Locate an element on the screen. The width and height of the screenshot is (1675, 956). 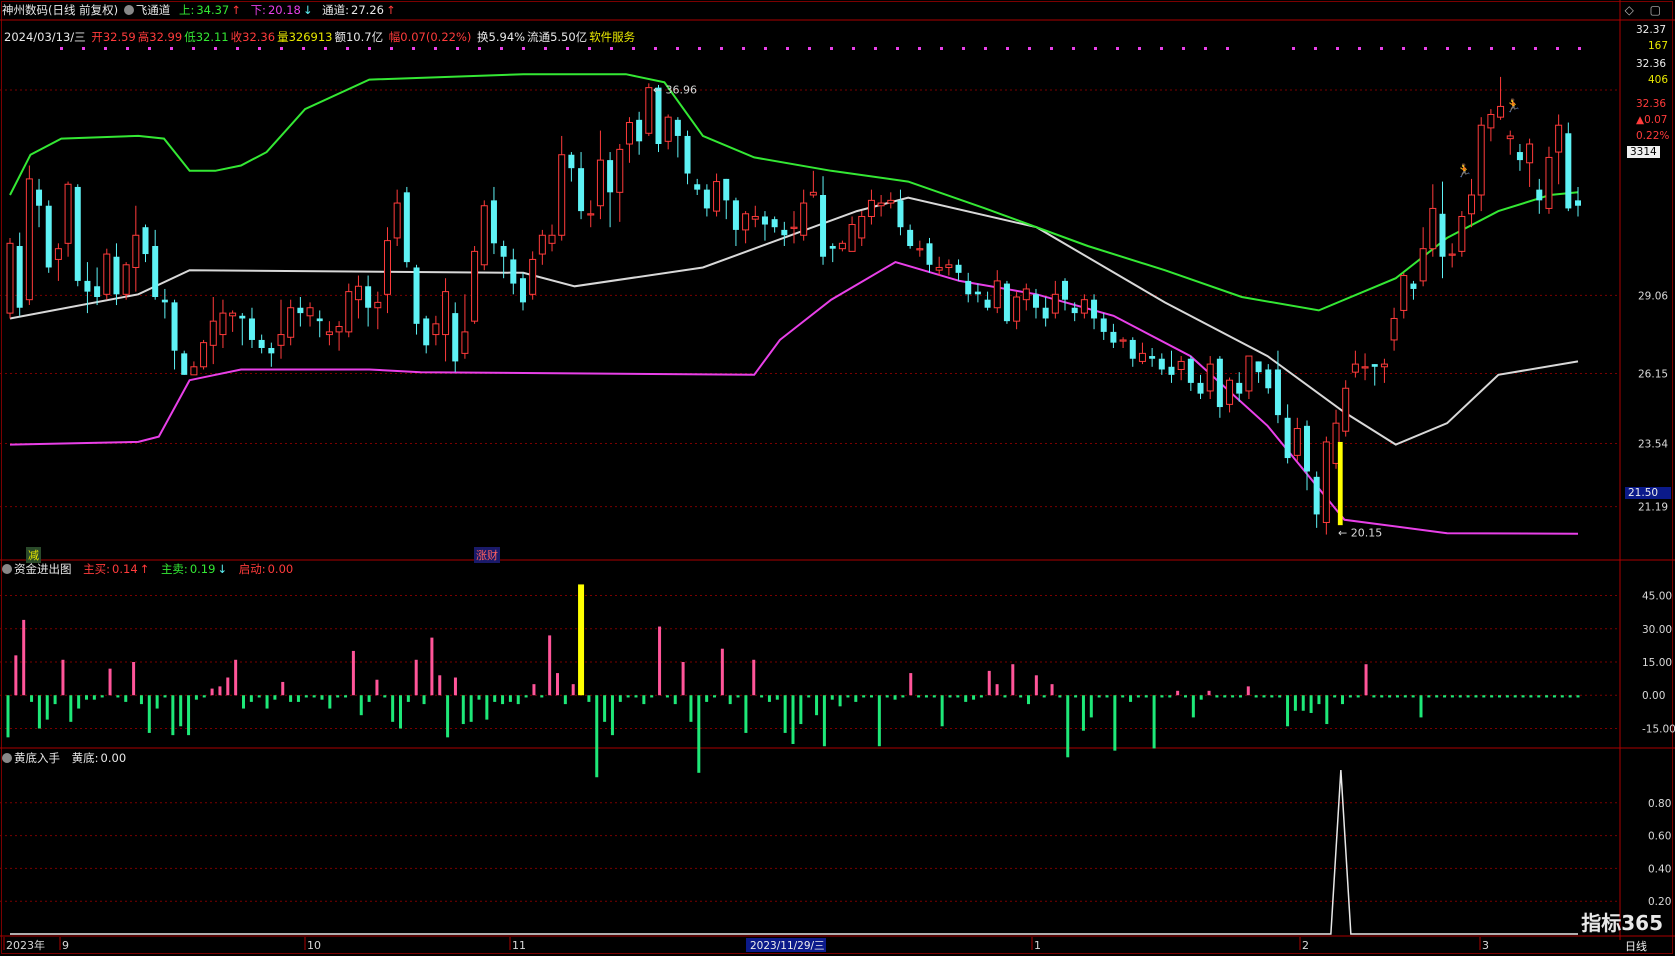
sector-text: 软件服务 is located at coordinates (612, 37).